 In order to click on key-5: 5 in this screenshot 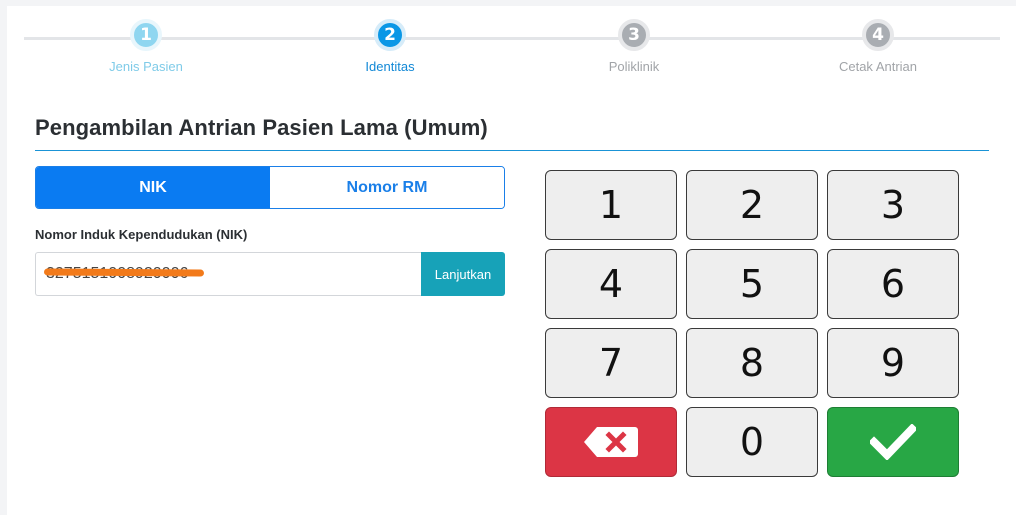, I will do `click(752, 284)`.